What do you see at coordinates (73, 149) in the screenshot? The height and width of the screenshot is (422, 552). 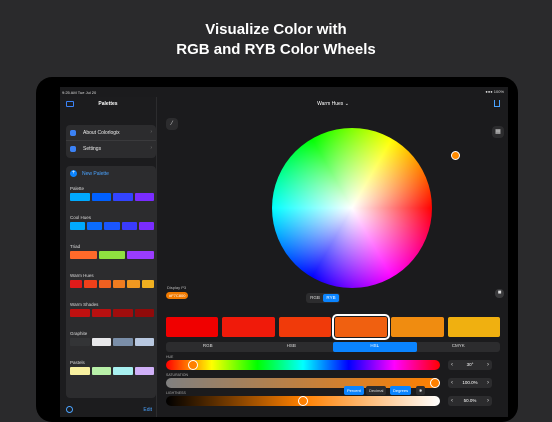 I see `gear-icon` at bounding box center [73, 149].